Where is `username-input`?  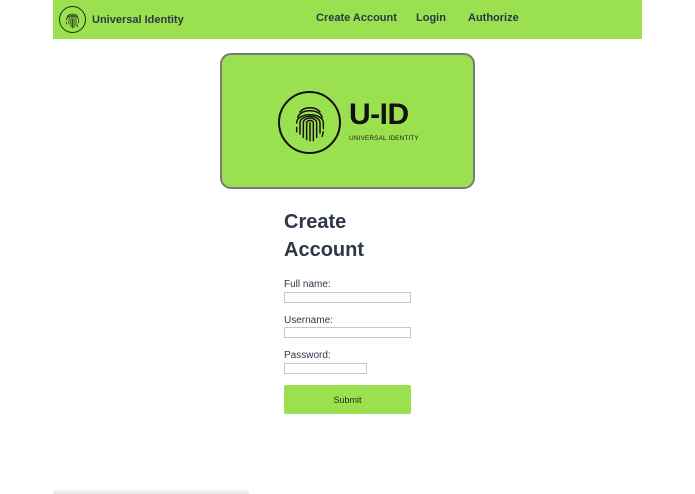
username-input is located at coordinates (347, 332).